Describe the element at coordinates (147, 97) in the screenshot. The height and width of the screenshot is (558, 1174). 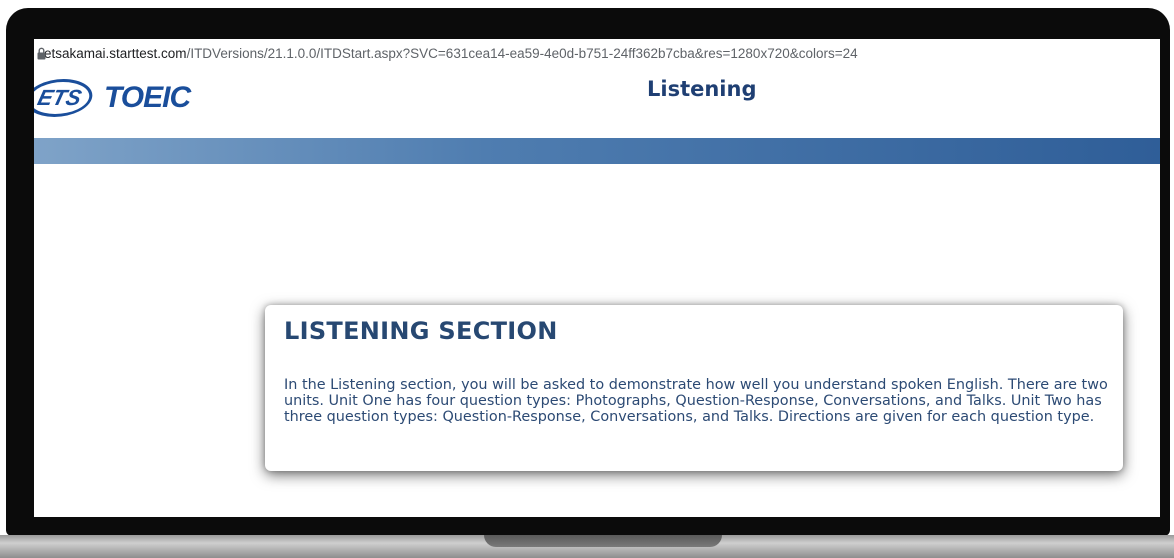
I see `logo-toeic-text: TOEIC` at that location.